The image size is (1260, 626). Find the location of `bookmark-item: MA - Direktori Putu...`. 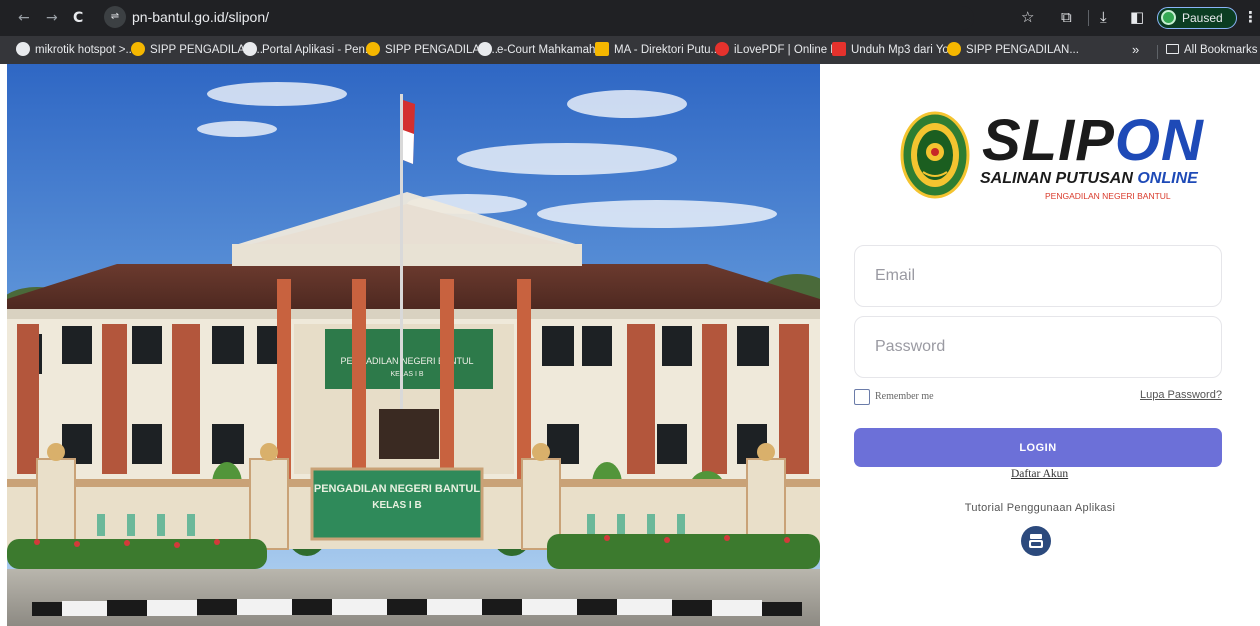

bookmark-item: MA - Direktori Putu... is located at coordinates (657, 50).